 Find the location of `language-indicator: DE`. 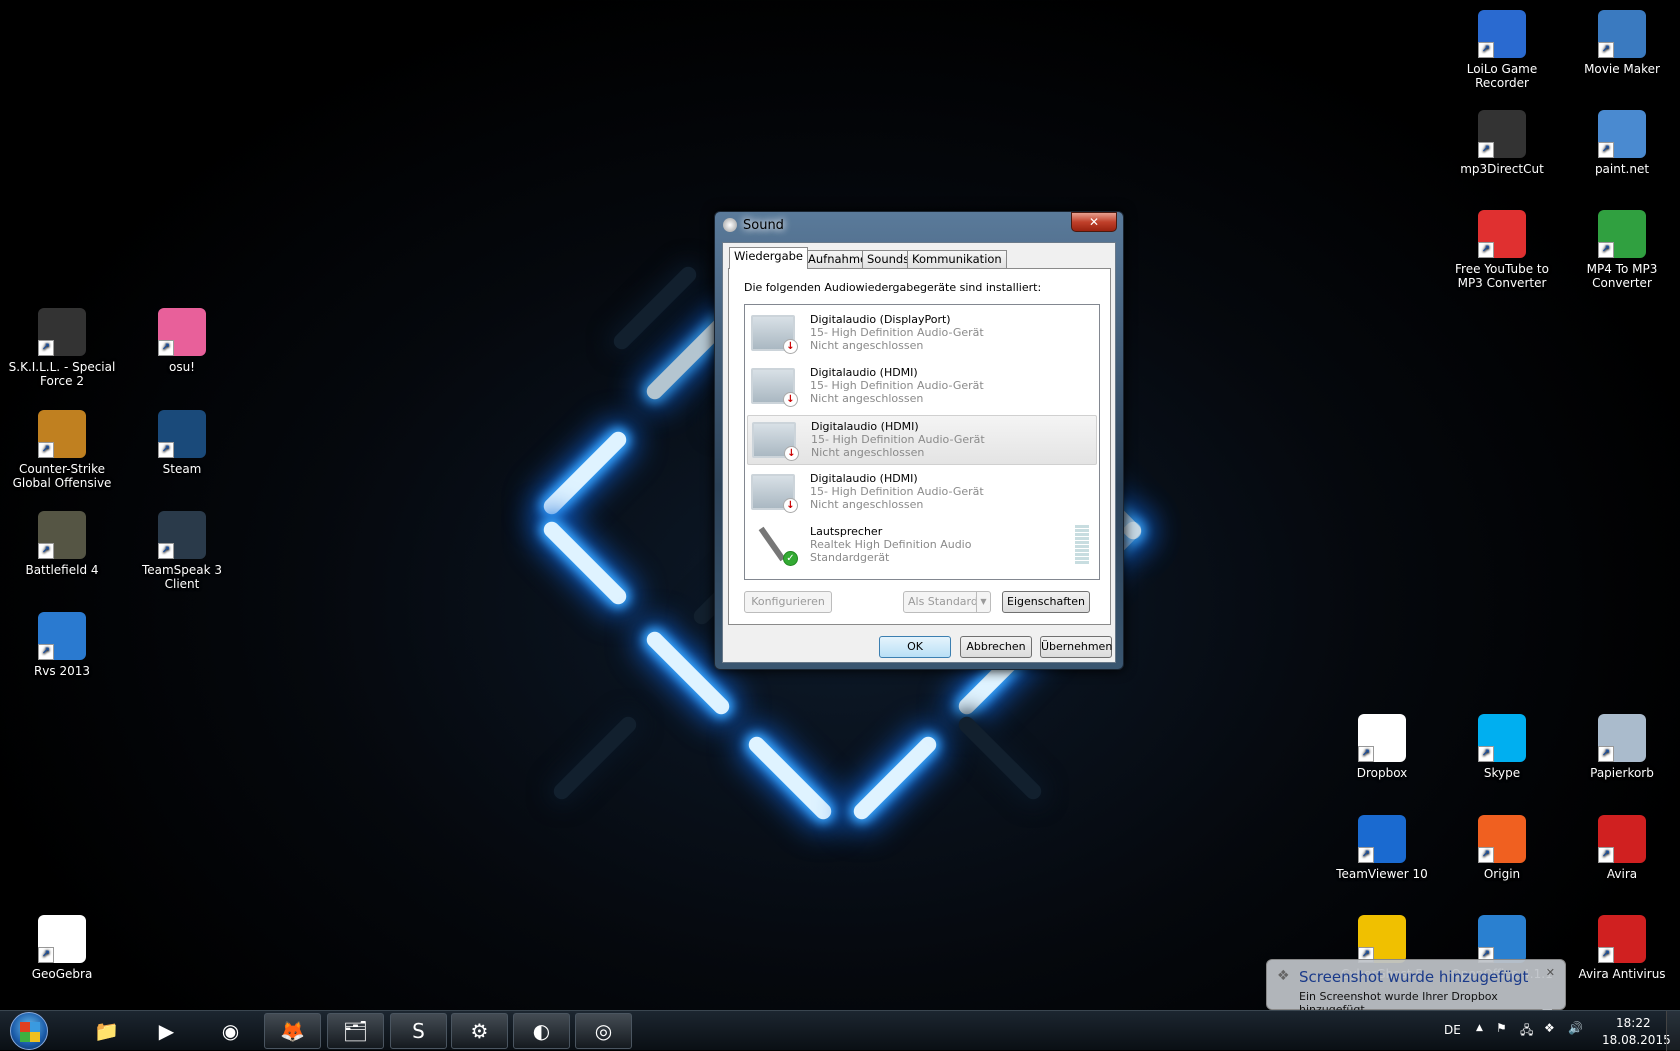

language-indicator: DE is located at coordinates (1452, 1030).